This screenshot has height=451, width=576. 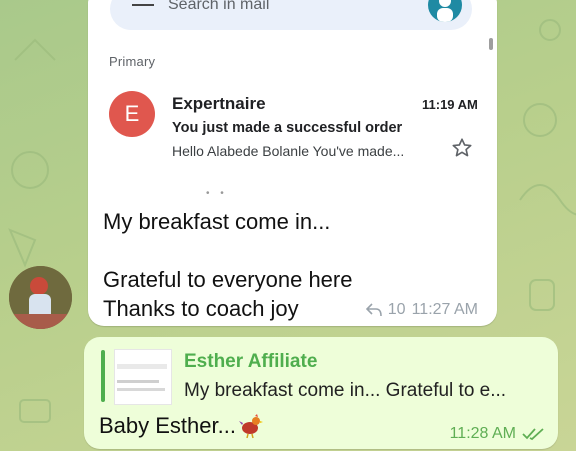 I want to click on account-avatar-icon, so click(x=445, y=11).